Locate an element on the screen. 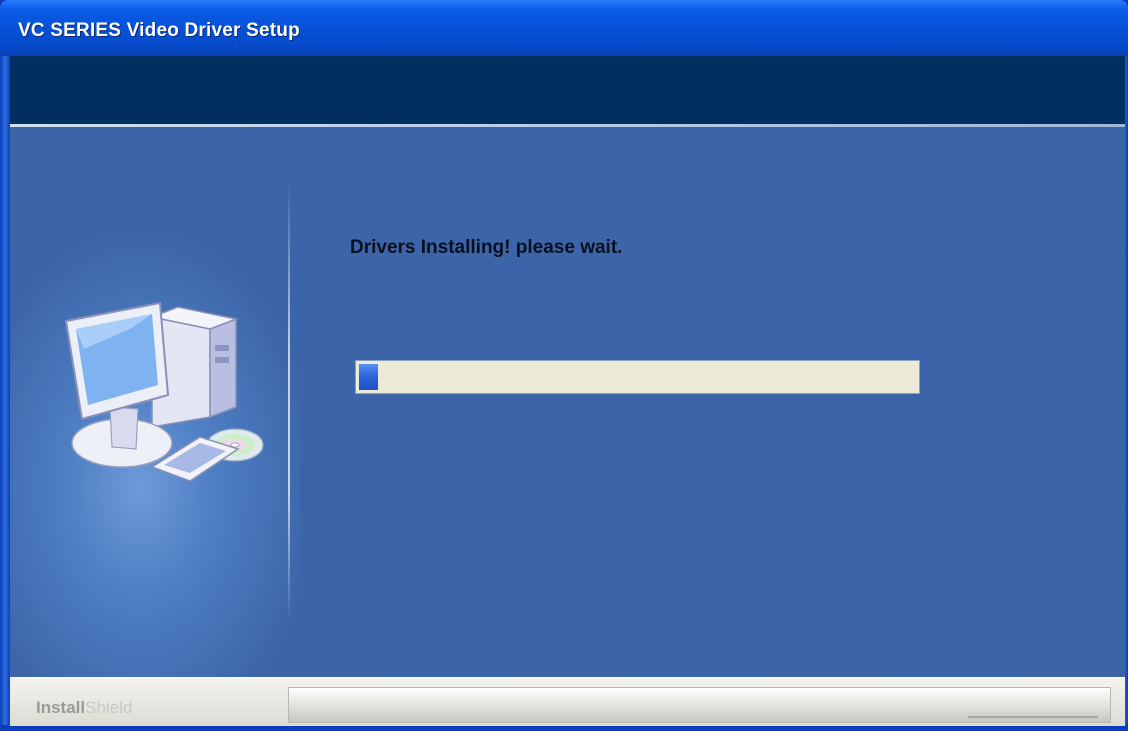  computer-with-cd-icon is located at coordinates (164, 391).